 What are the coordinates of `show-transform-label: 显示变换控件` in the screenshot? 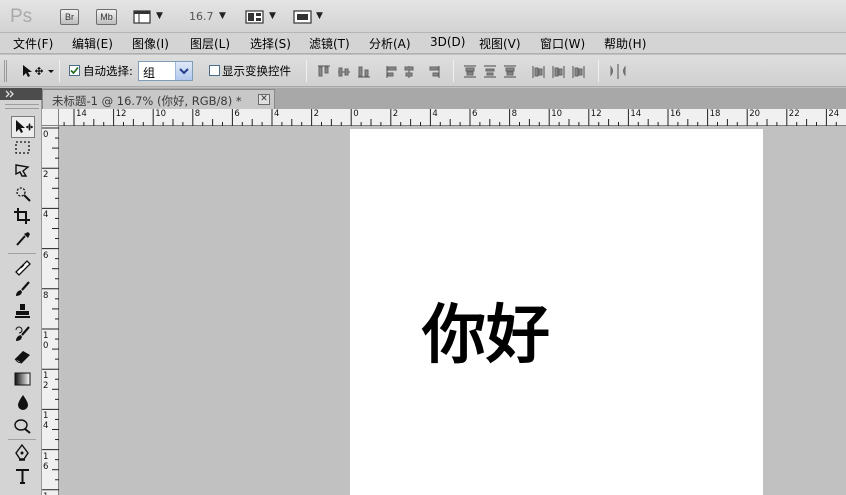 It's located at (256, 71).